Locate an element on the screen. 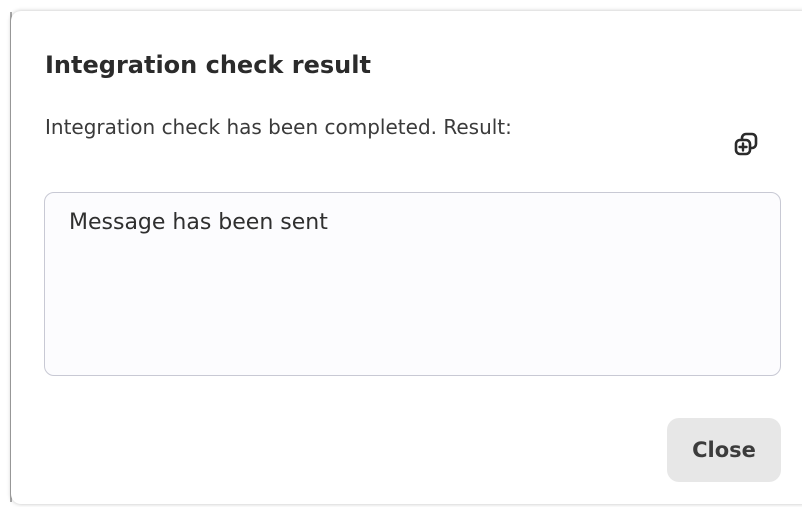 The width and height of the screenshot is (802, 507). copy-icon is located at coordinates (747, 145).